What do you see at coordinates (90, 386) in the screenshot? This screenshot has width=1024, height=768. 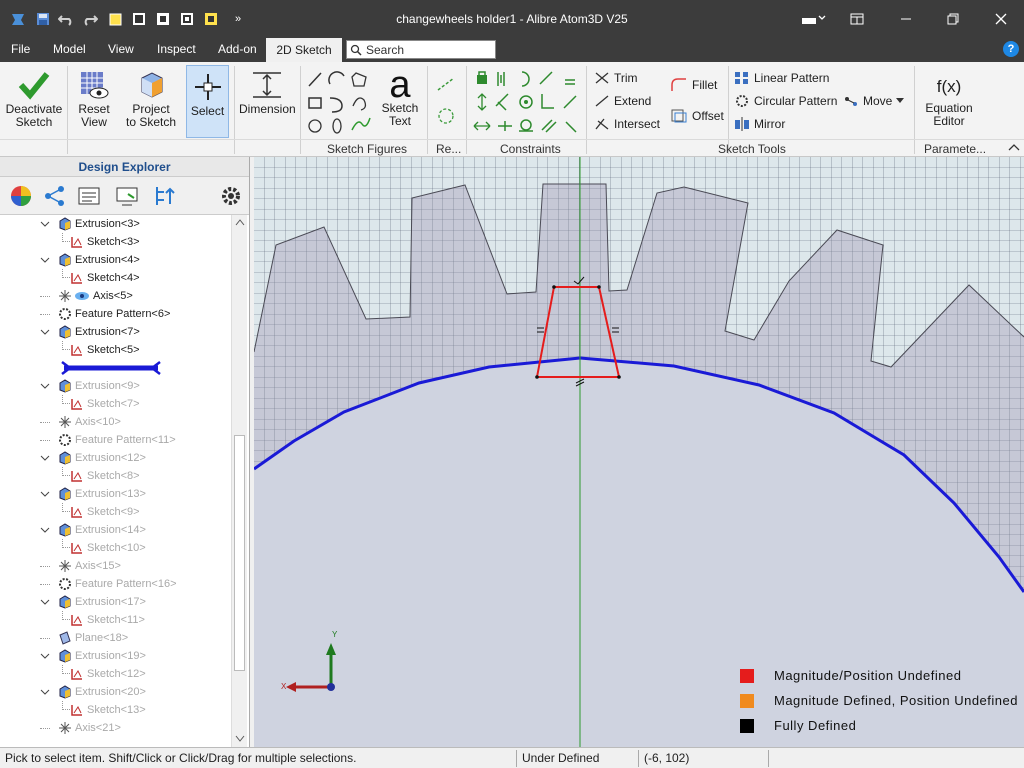 I see `tree-item: Extrusion<9>` at bounding box center [90, 386].